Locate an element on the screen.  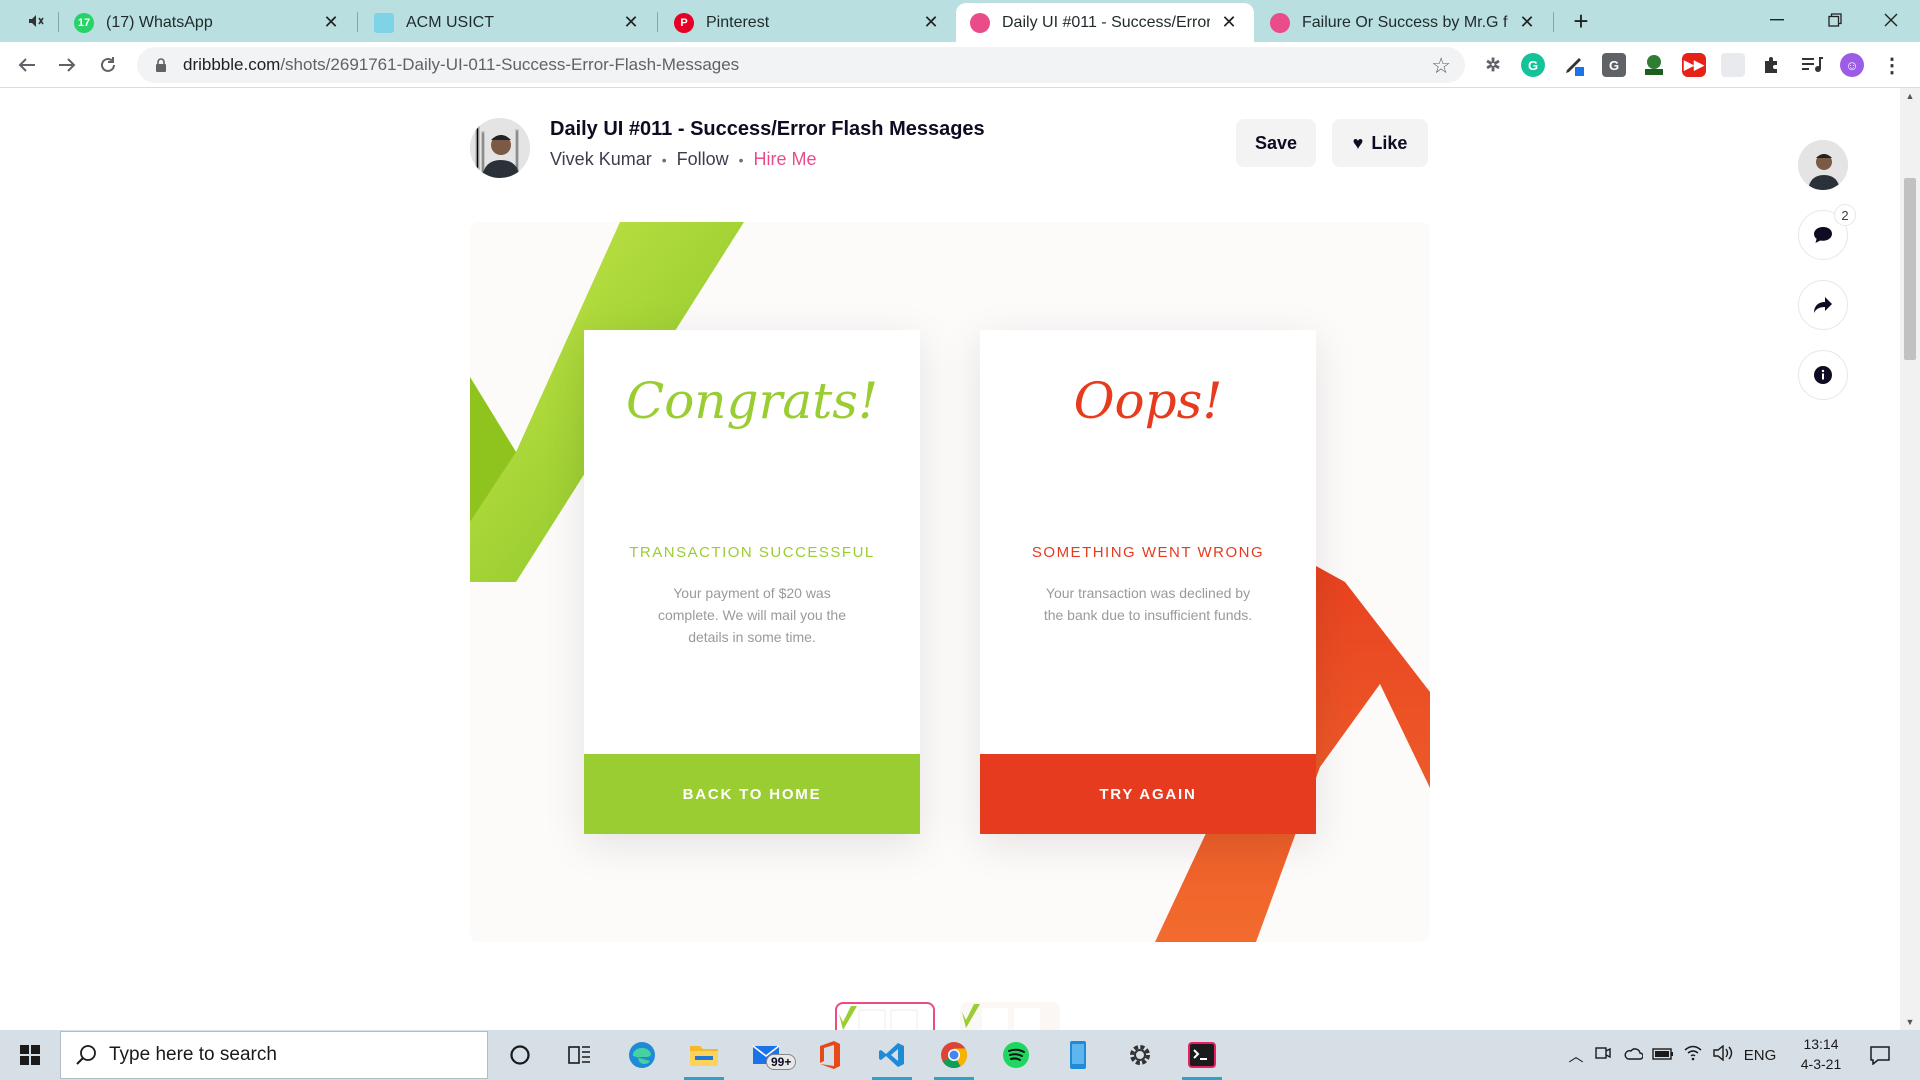
url-host: dribbble.com is located at coordinates (232, 64).